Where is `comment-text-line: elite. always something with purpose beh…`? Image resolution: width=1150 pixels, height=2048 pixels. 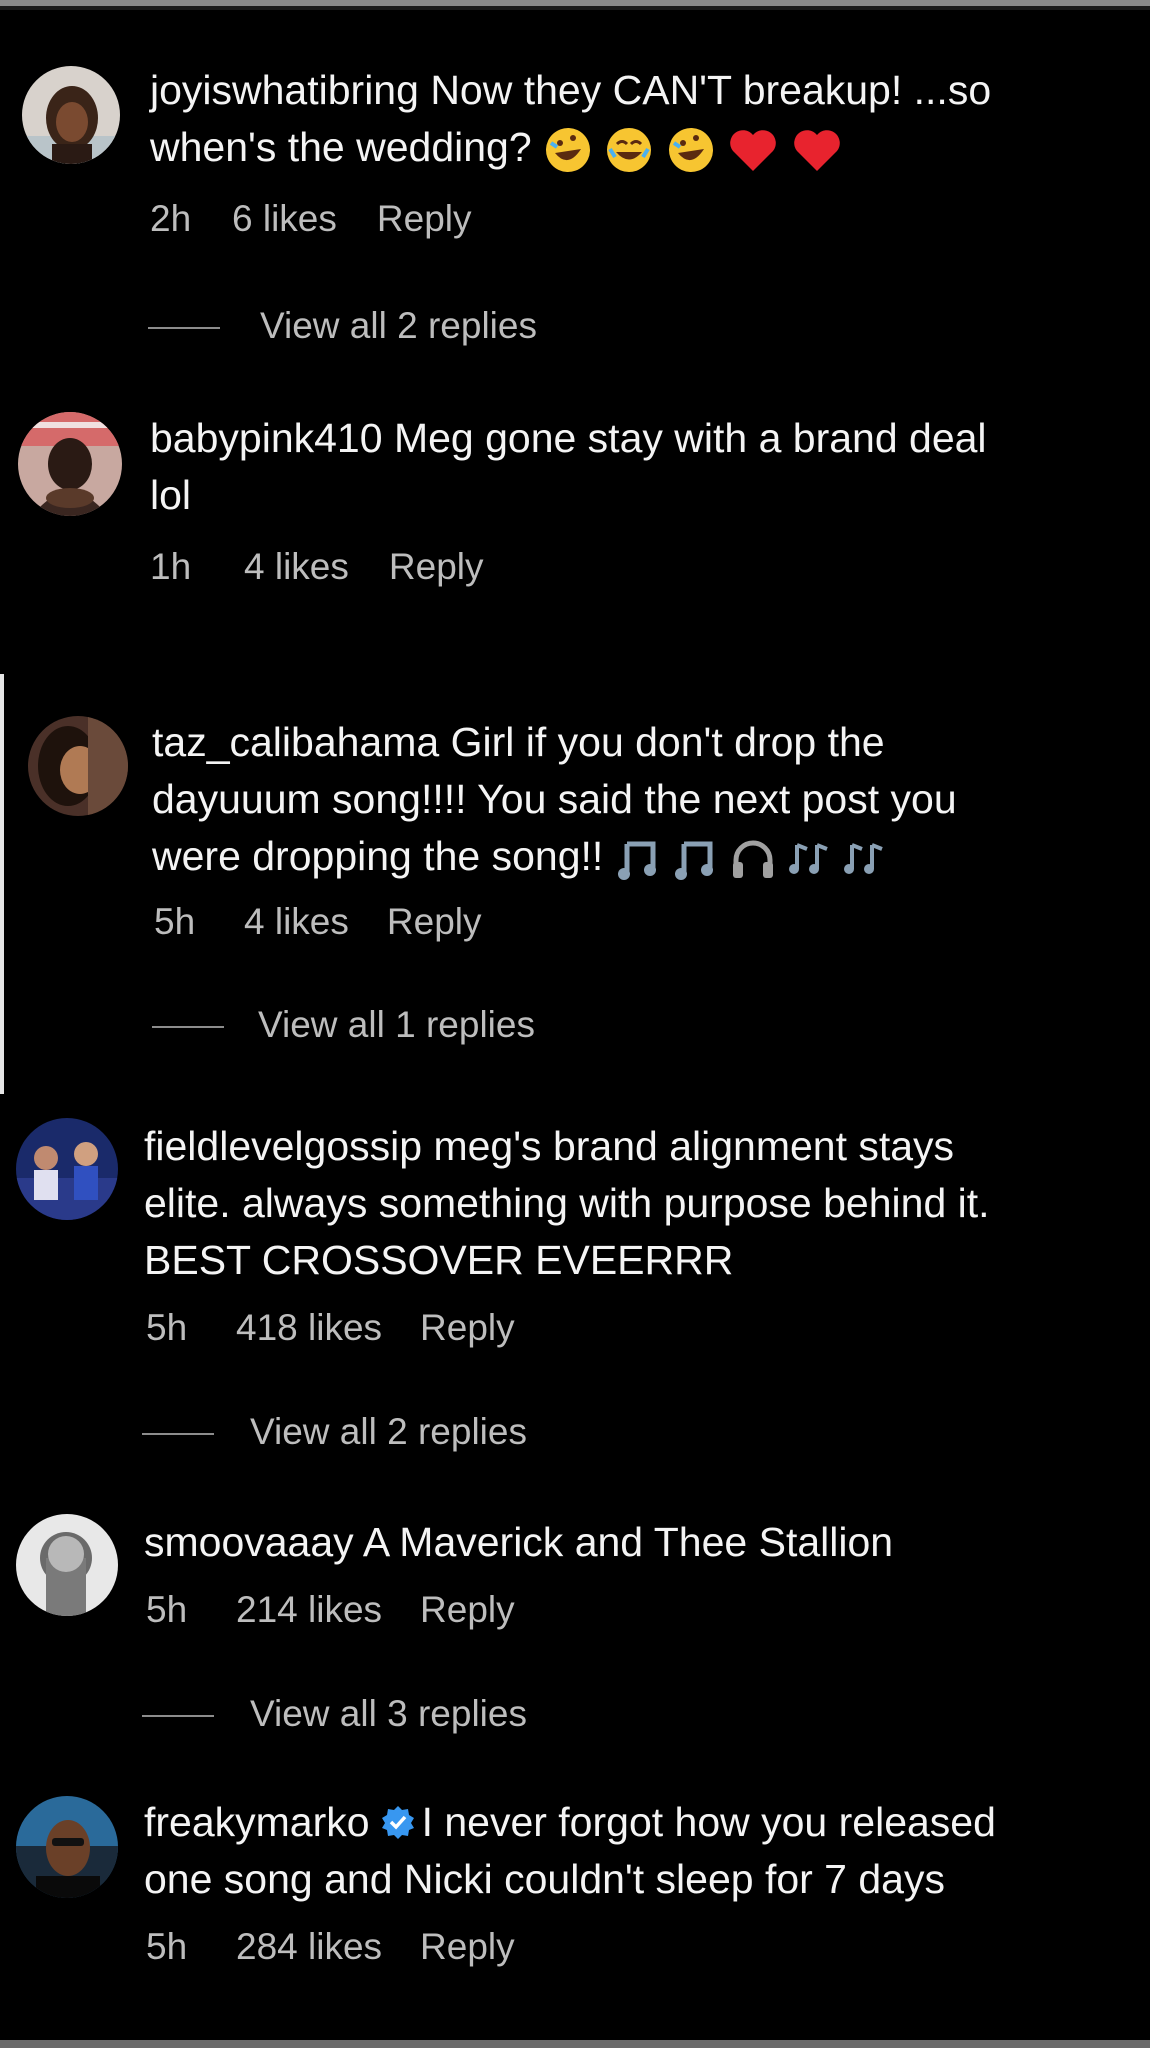 comment-text-line: elite. always something with purpose beh… is located at coordinates (567, 1203).